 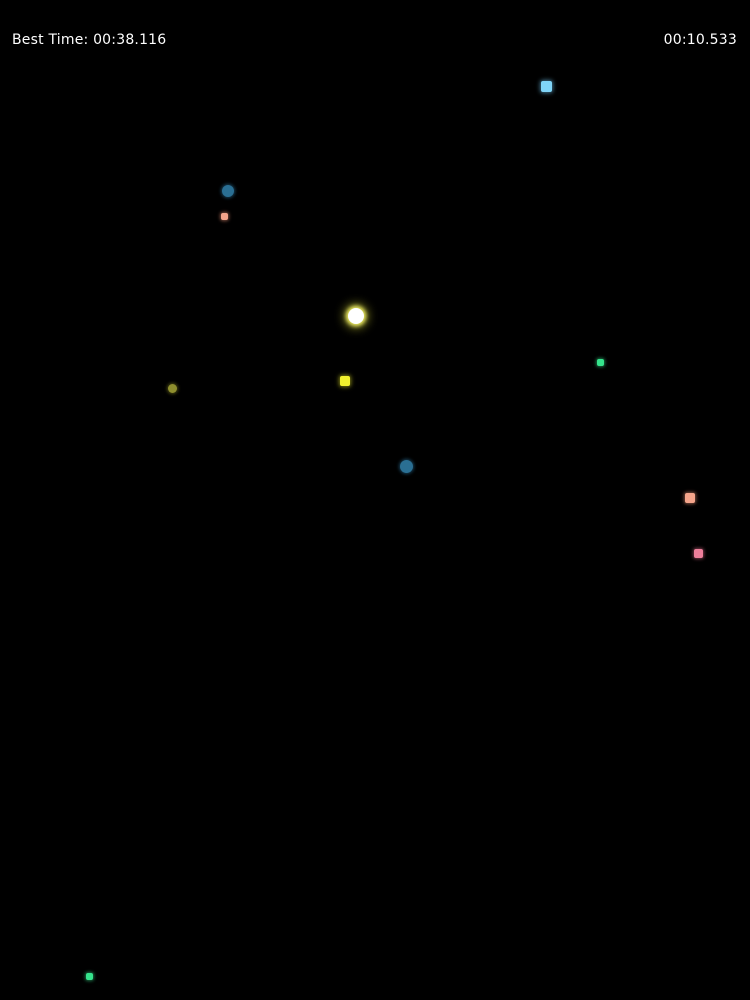 I want to click on best-time-label: Best Time: 00:38.116, so click(x=89, y=40).